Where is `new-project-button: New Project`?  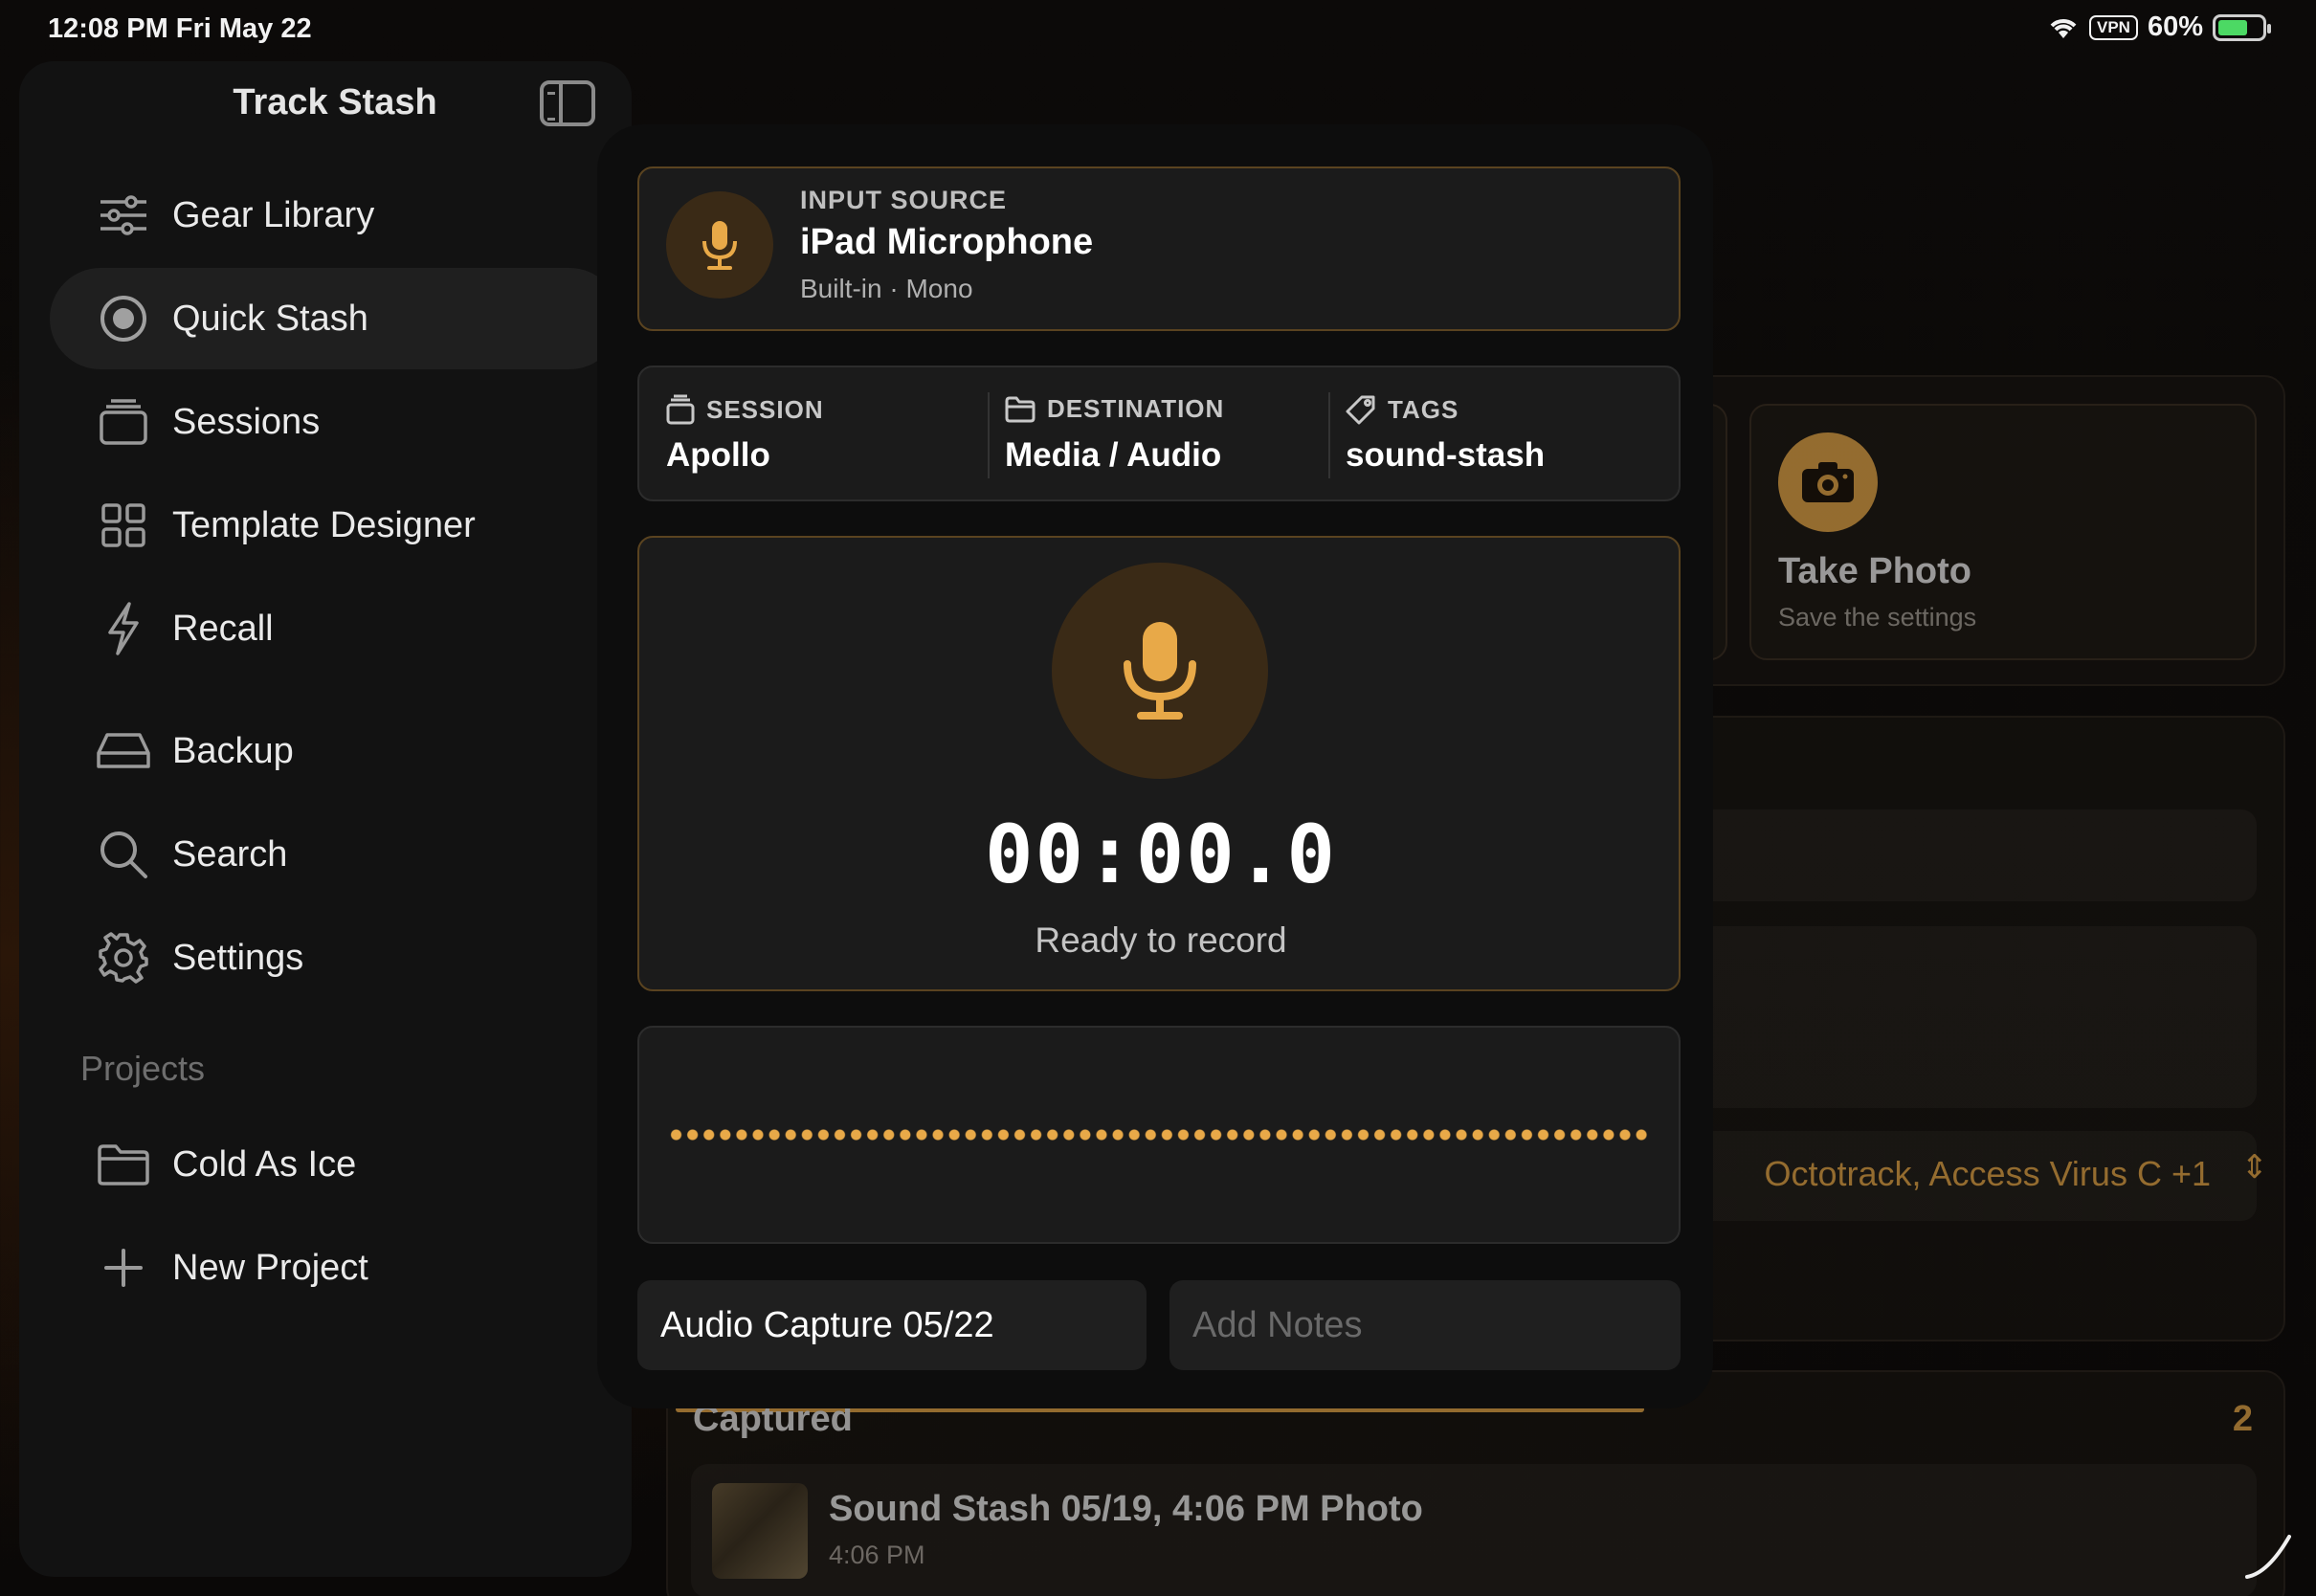
new-project-button: New Project is located at coordinates (335, 1268).